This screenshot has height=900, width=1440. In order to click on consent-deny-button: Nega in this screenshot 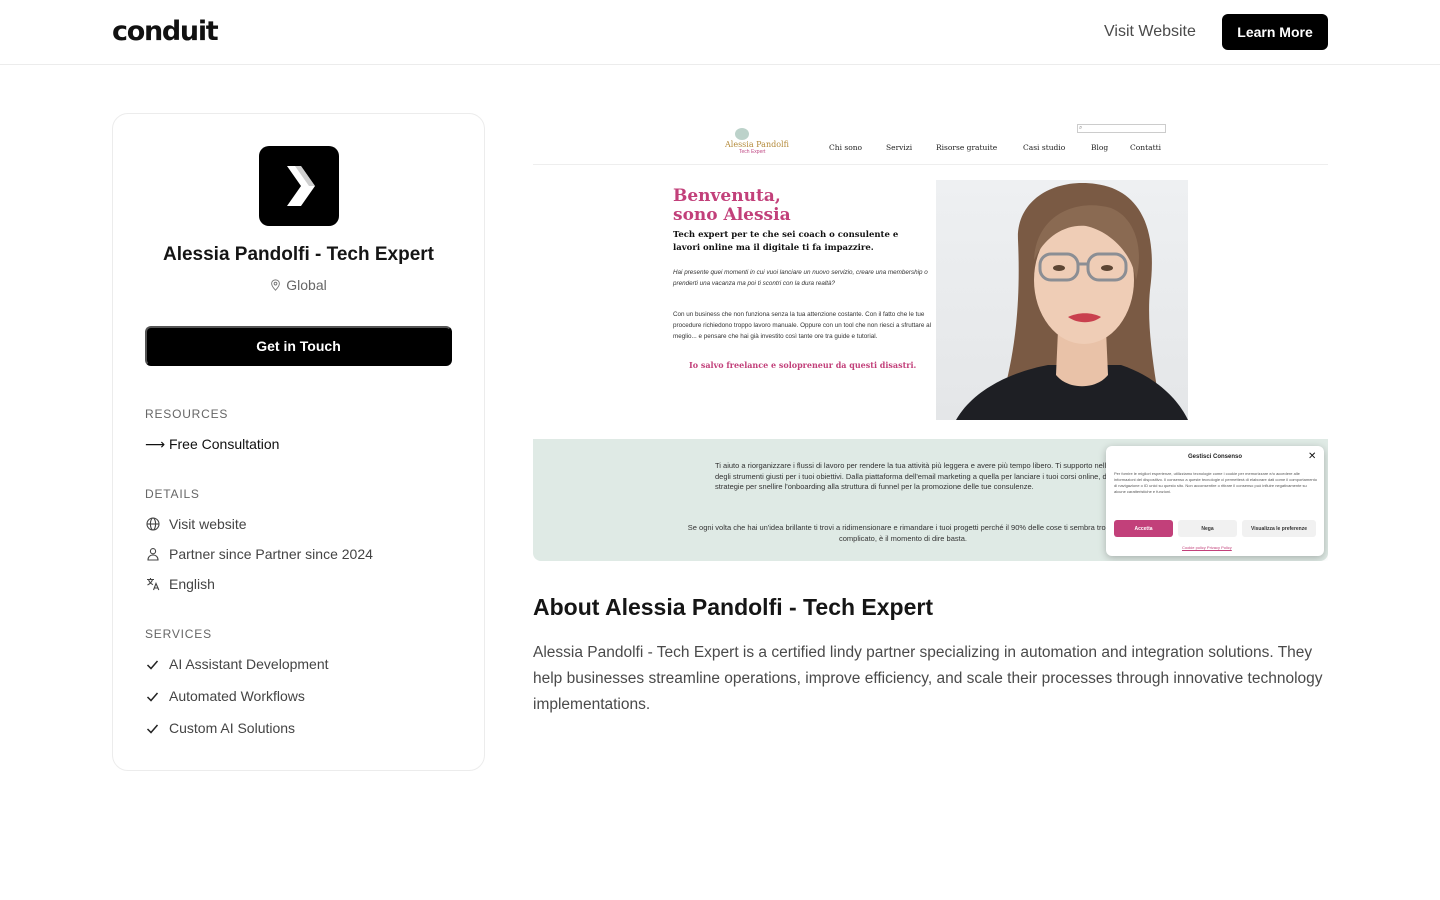, I will do `click(1207, 528)`.